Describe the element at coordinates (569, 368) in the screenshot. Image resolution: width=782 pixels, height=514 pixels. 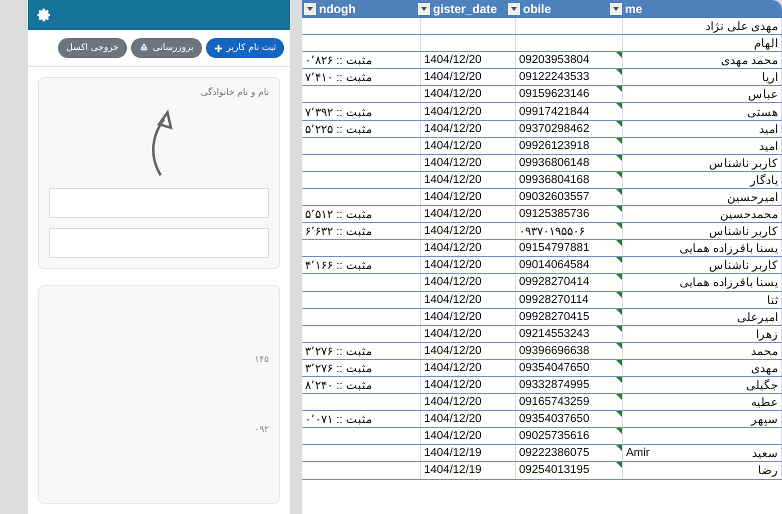
I see `table-cell: 09354047650` at that location.